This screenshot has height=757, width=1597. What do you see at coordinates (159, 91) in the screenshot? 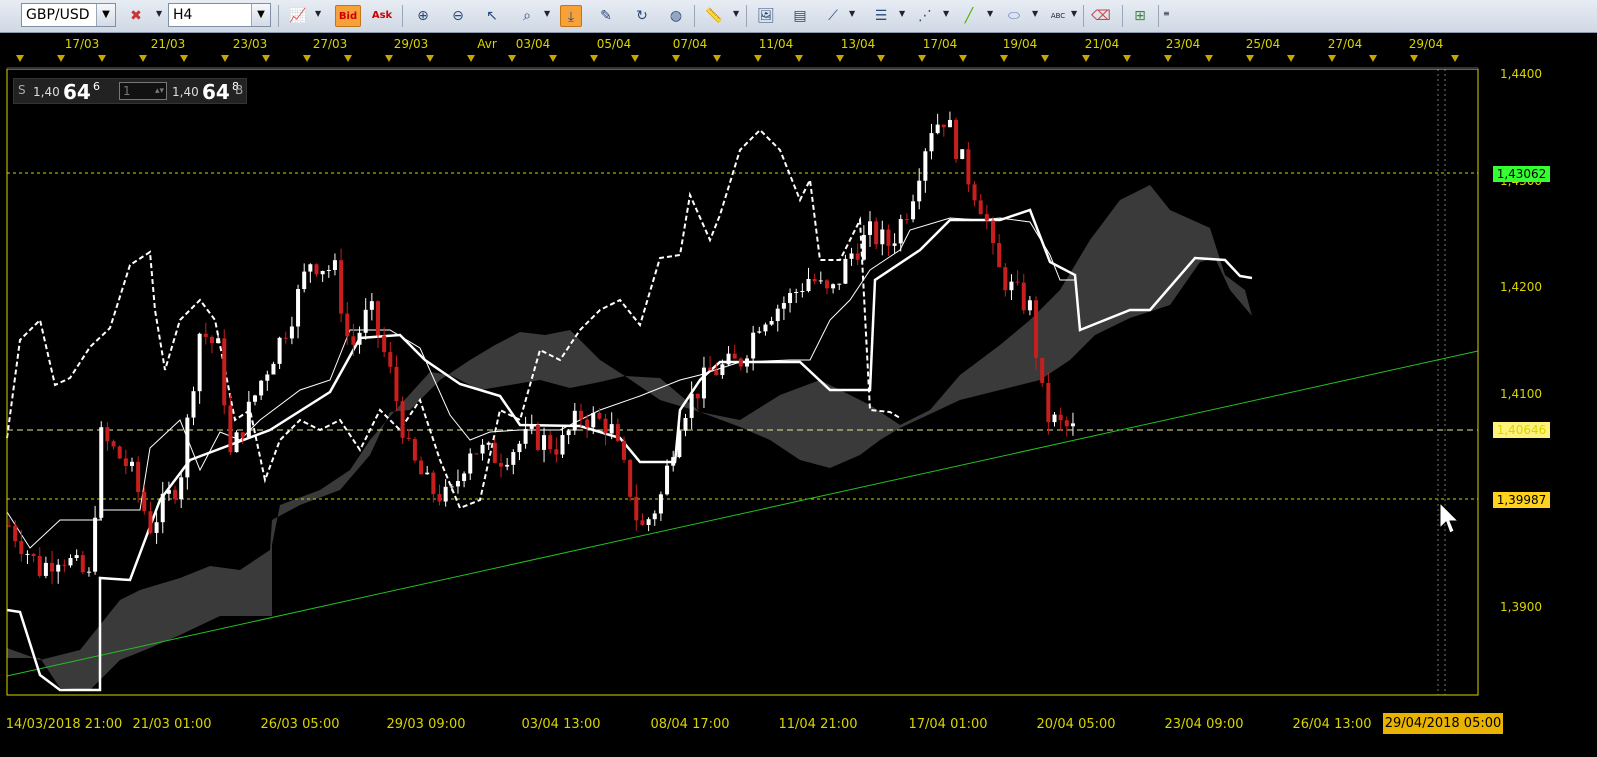
I see `spinner-icon: ▴▾` at bounding box center [159, 91].